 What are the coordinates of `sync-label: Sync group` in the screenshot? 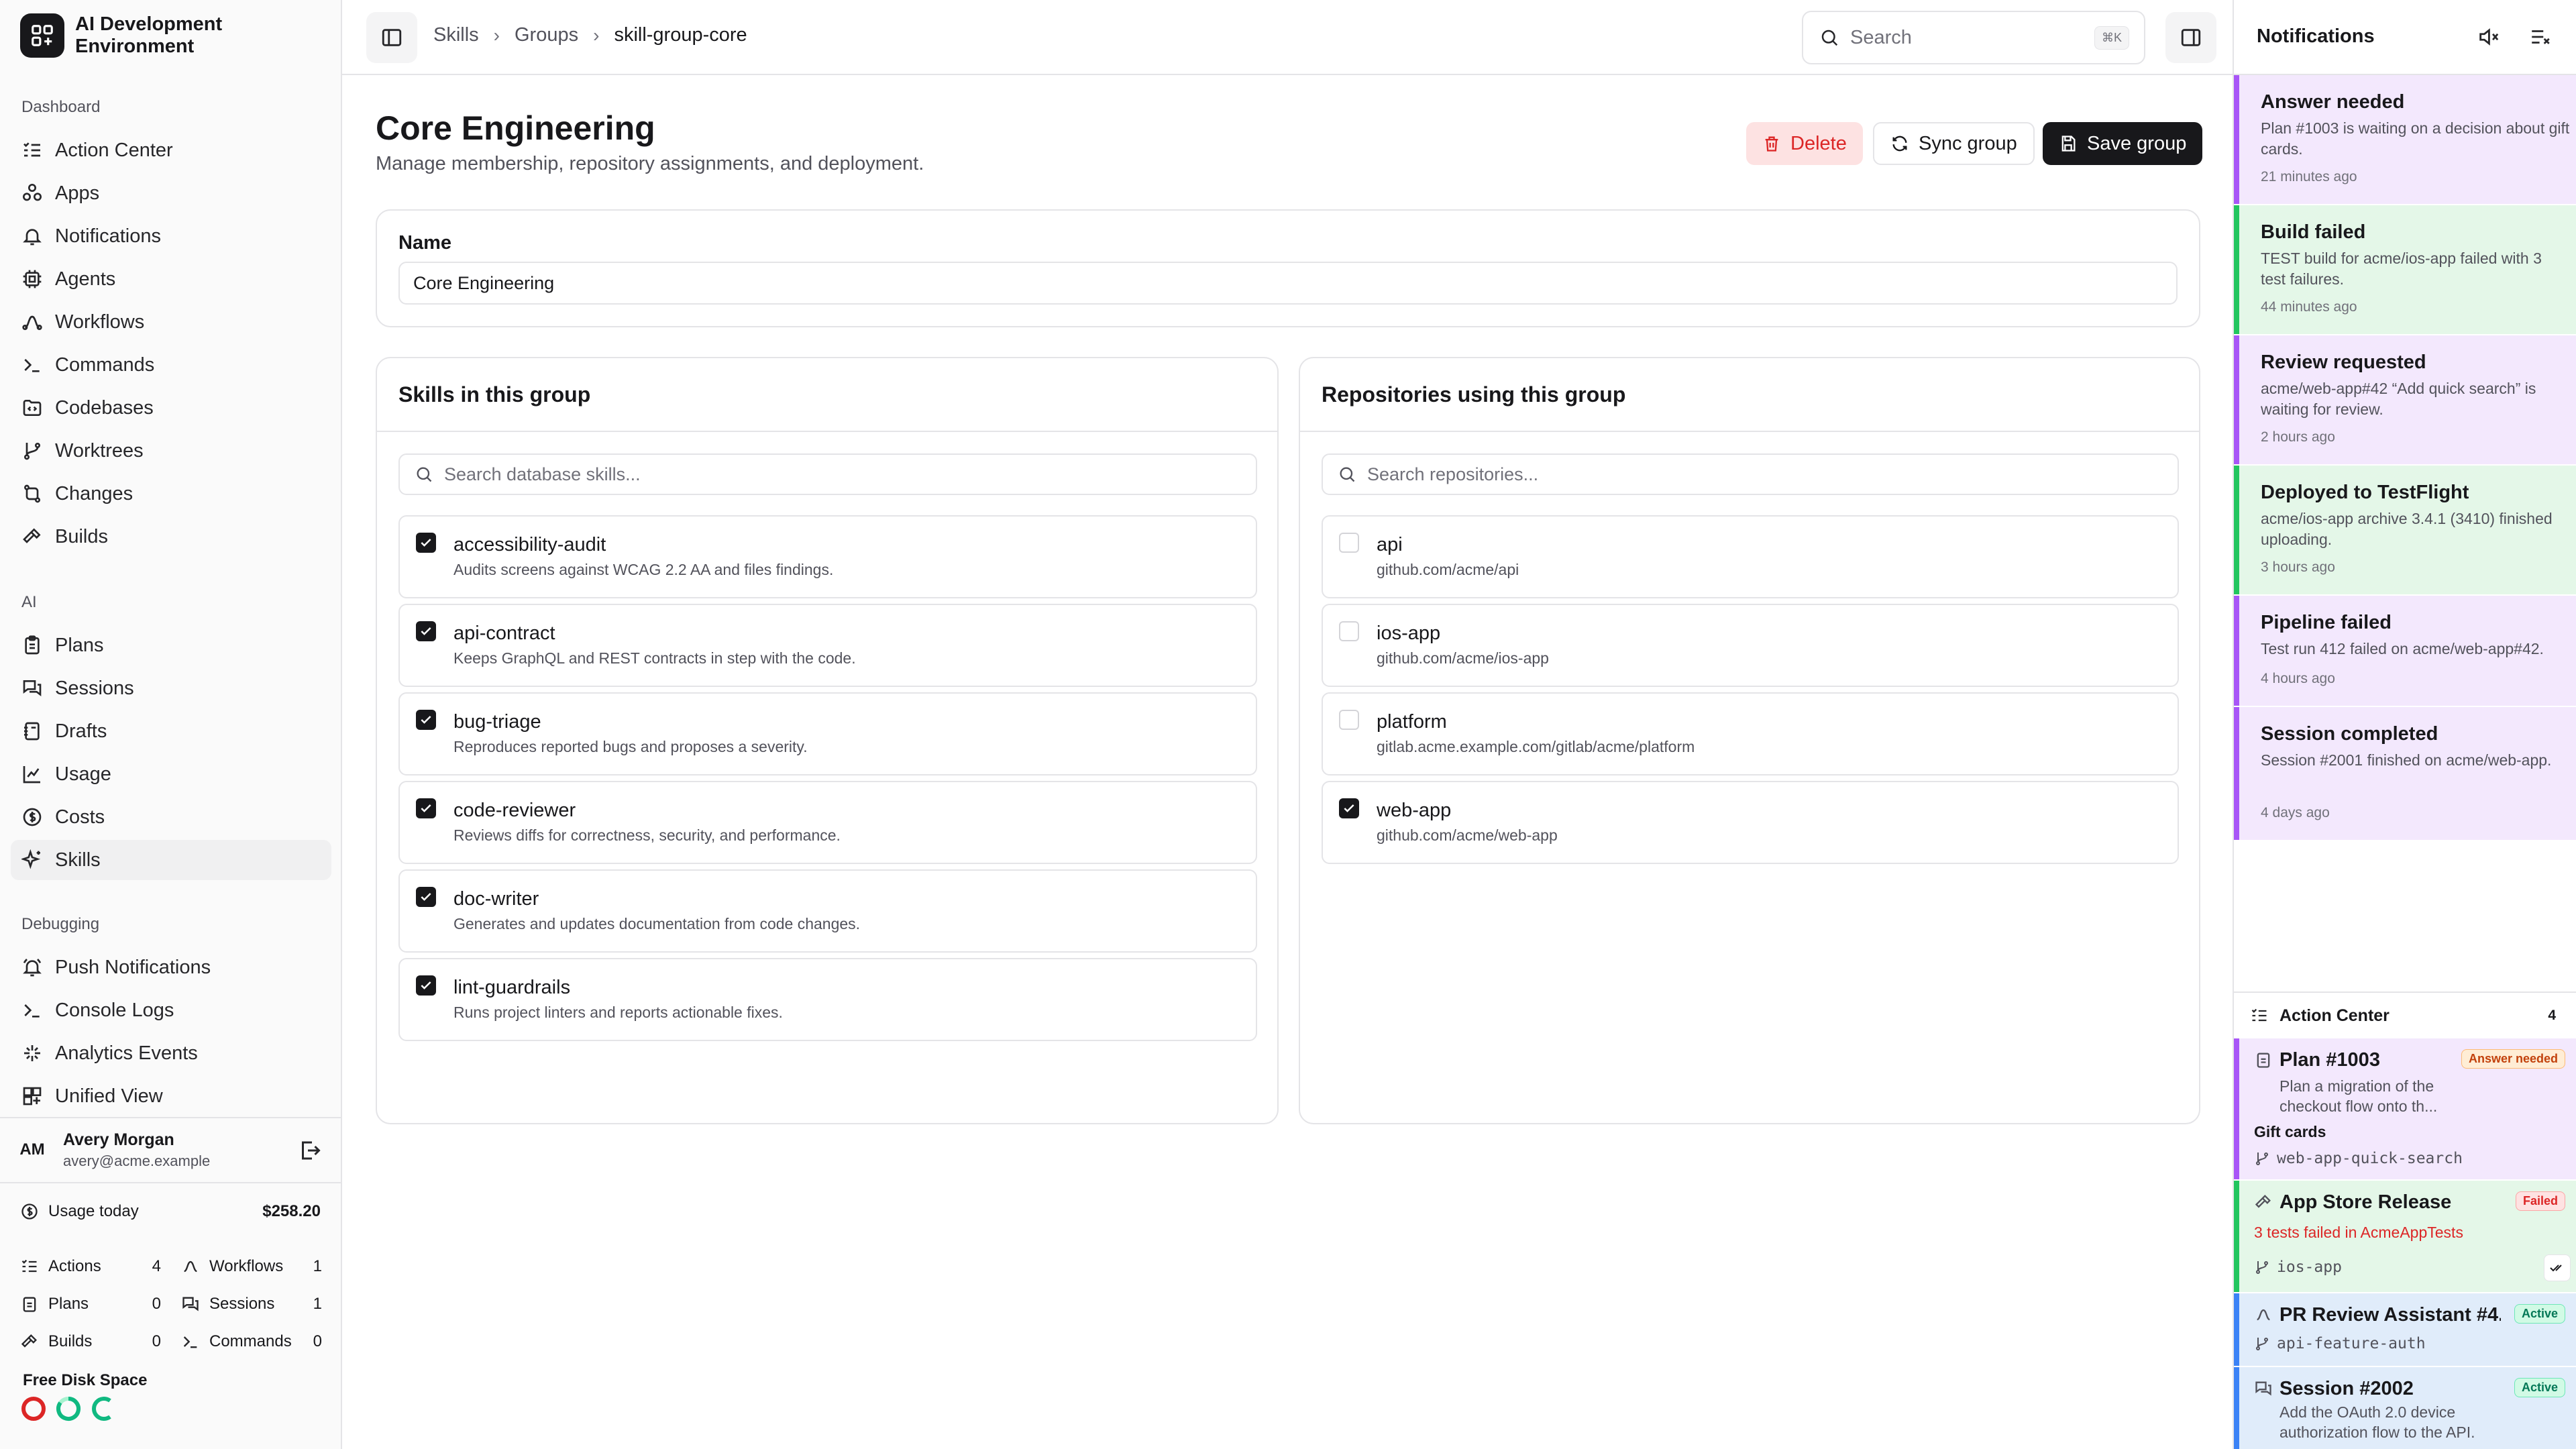 It's located at (1968, 143).